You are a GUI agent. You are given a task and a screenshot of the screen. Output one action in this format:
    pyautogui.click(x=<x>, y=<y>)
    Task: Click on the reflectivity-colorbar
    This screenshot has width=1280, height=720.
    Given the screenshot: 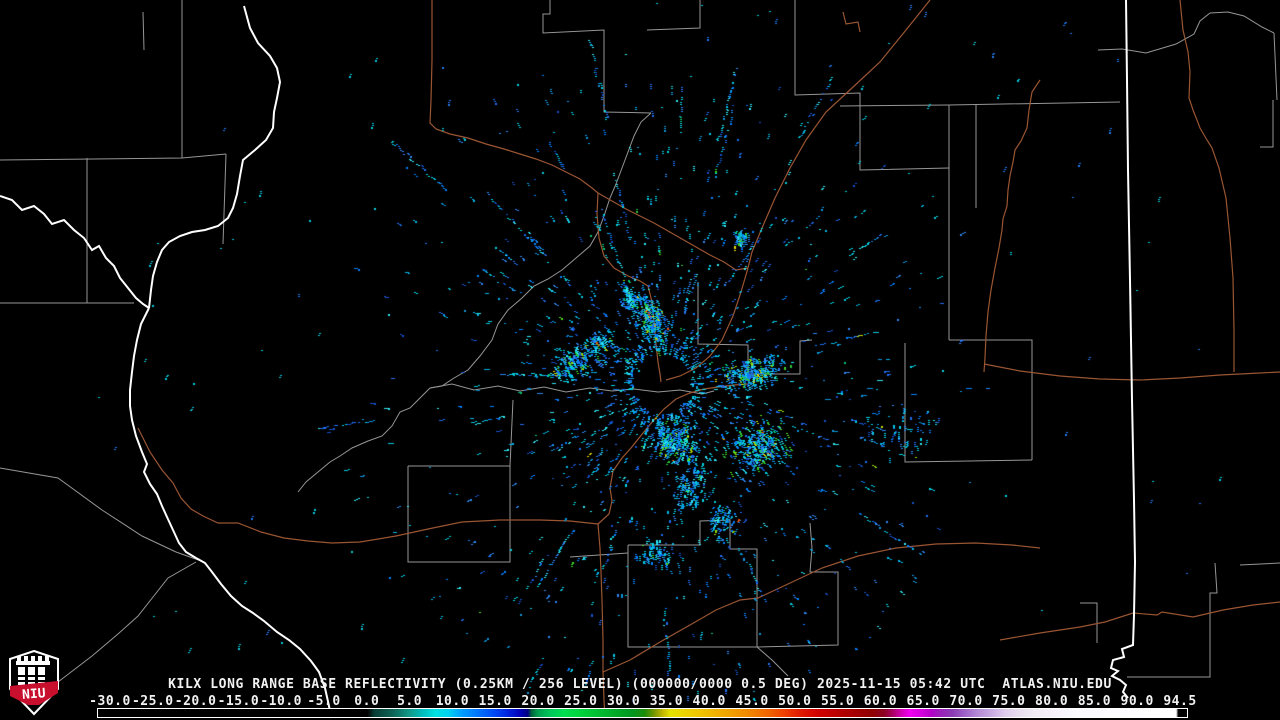 What is the action you would take?
    pyautogui.click(x=642, y=713)
    